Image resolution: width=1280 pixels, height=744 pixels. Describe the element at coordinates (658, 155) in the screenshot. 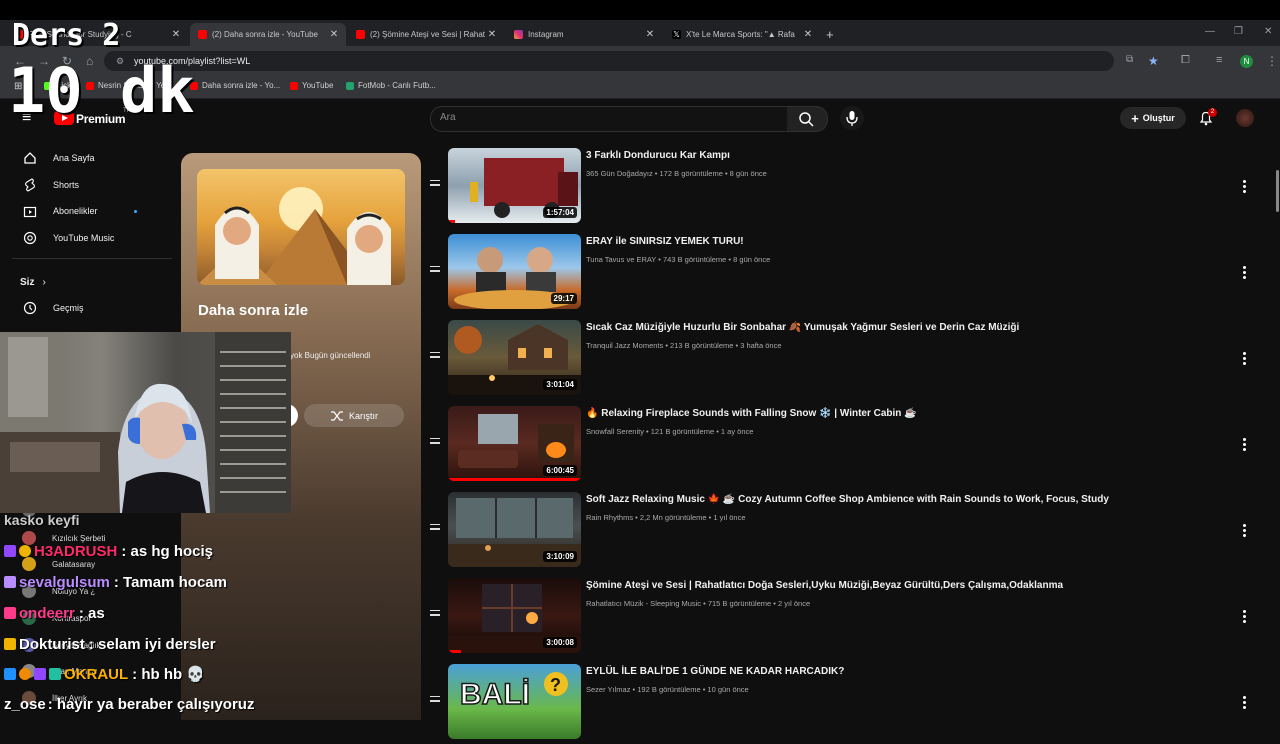

I see `video-title: 3 Farklı Dondurucu Kar Kampı` at that location.